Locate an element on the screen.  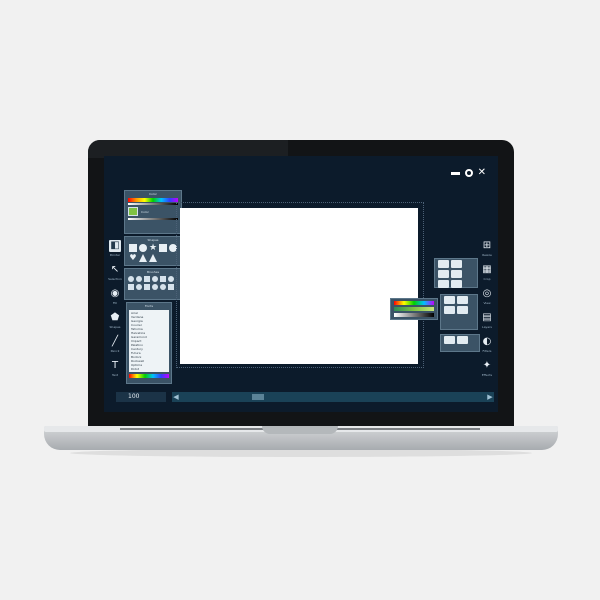
primary-color-swatch is located at coordinates (133, 211).